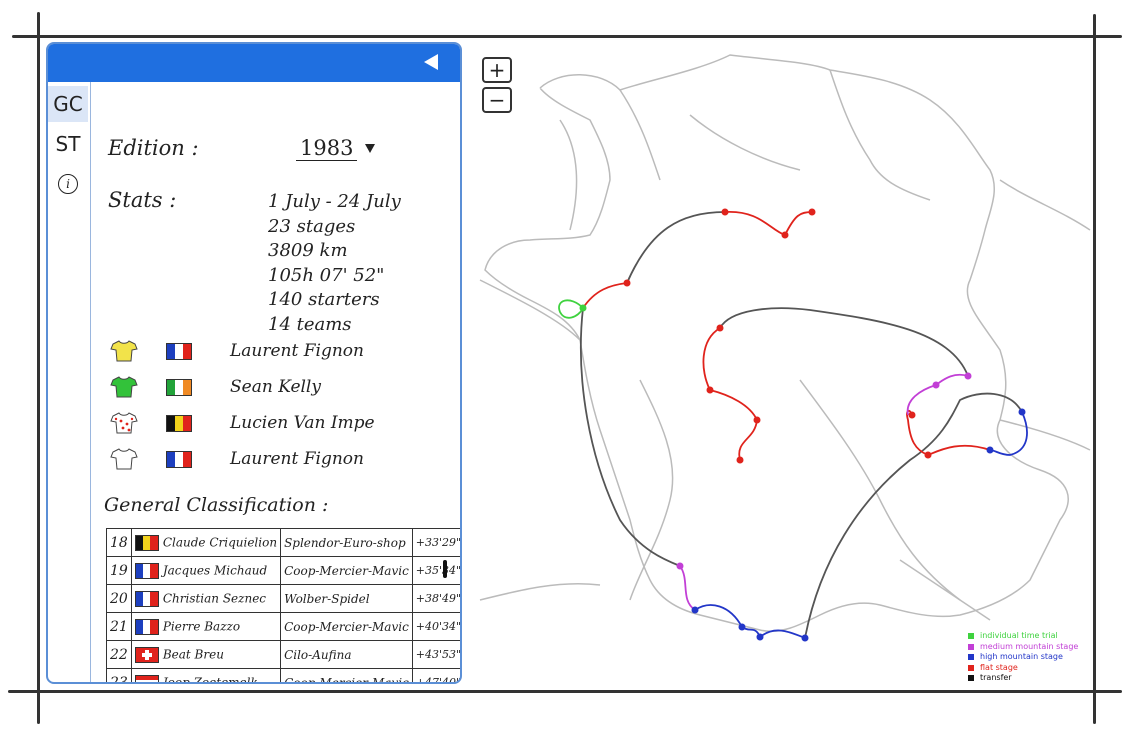 The image size is (1125, 736). Describe the element at coordinates (999, 667) in the screenshot. I see `legend-label: flat stage` at that location.